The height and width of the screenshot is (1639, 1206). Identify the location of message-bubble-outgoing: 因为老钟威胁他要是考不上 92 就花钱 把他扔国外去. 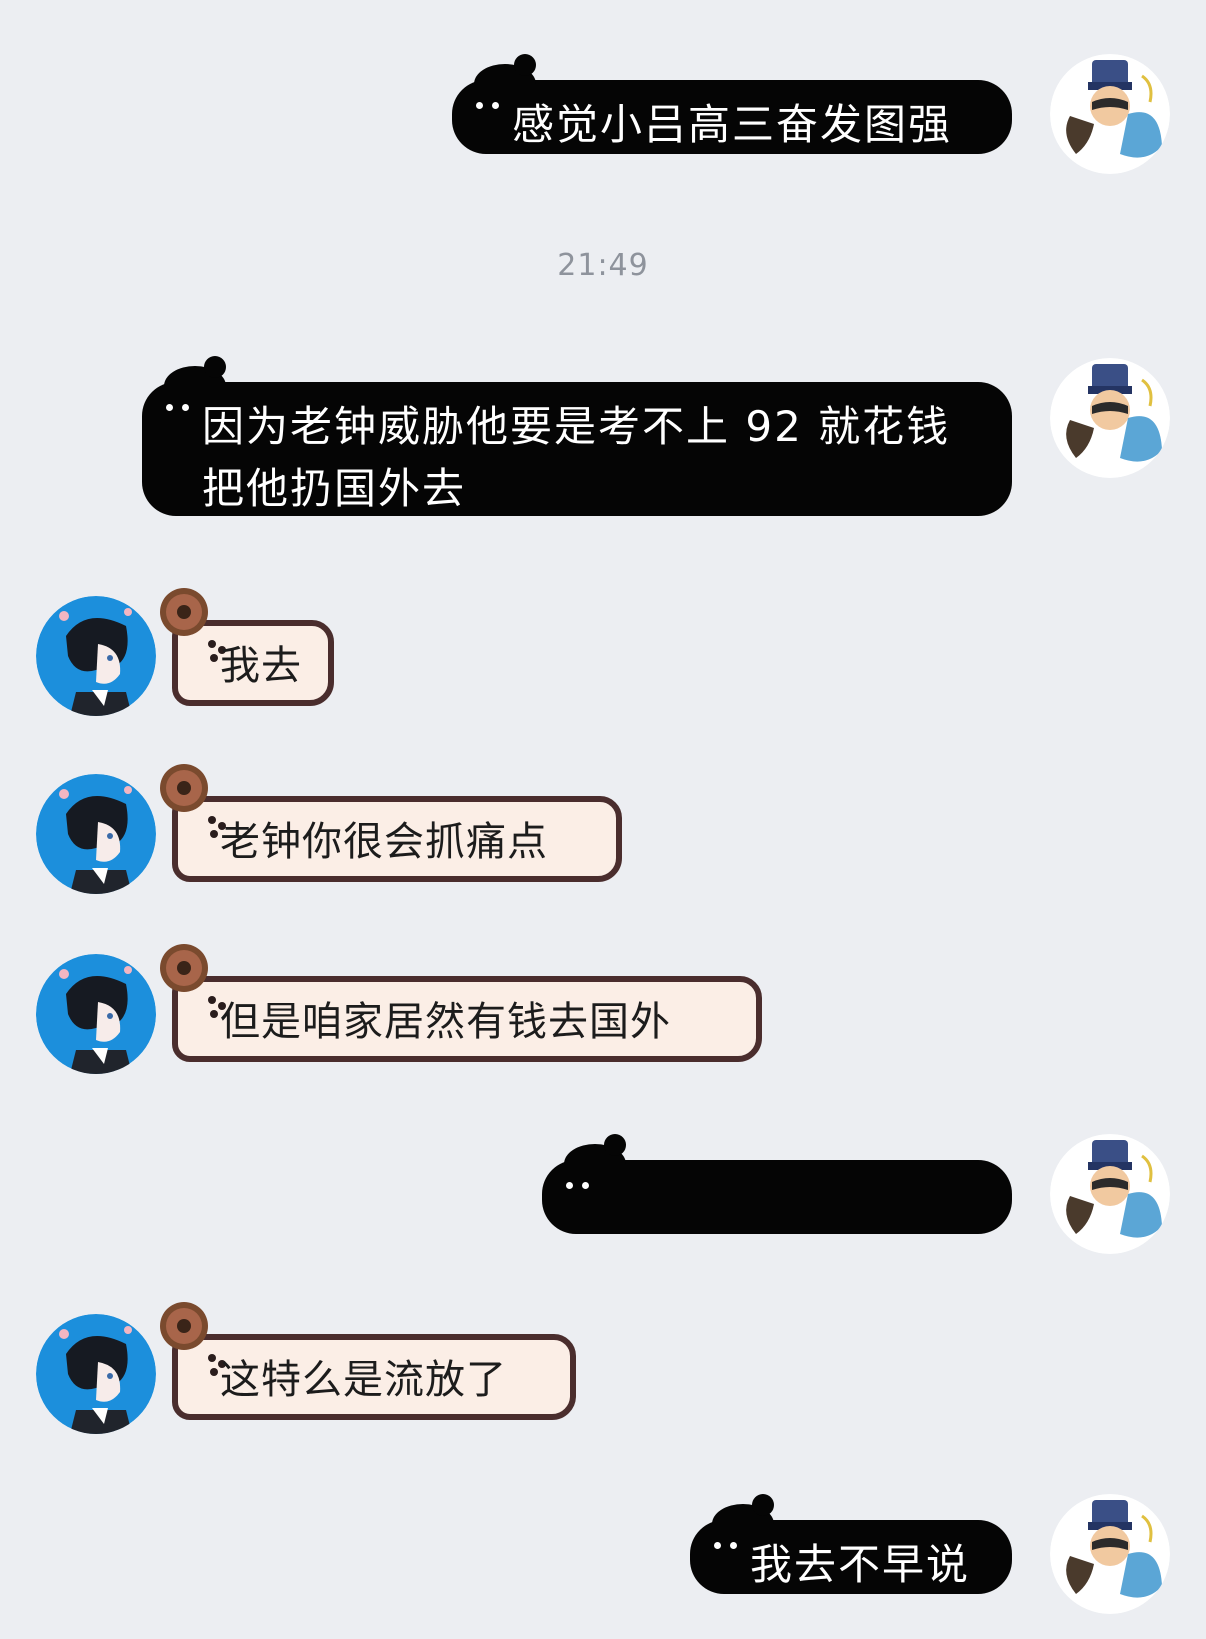
(577, 436).